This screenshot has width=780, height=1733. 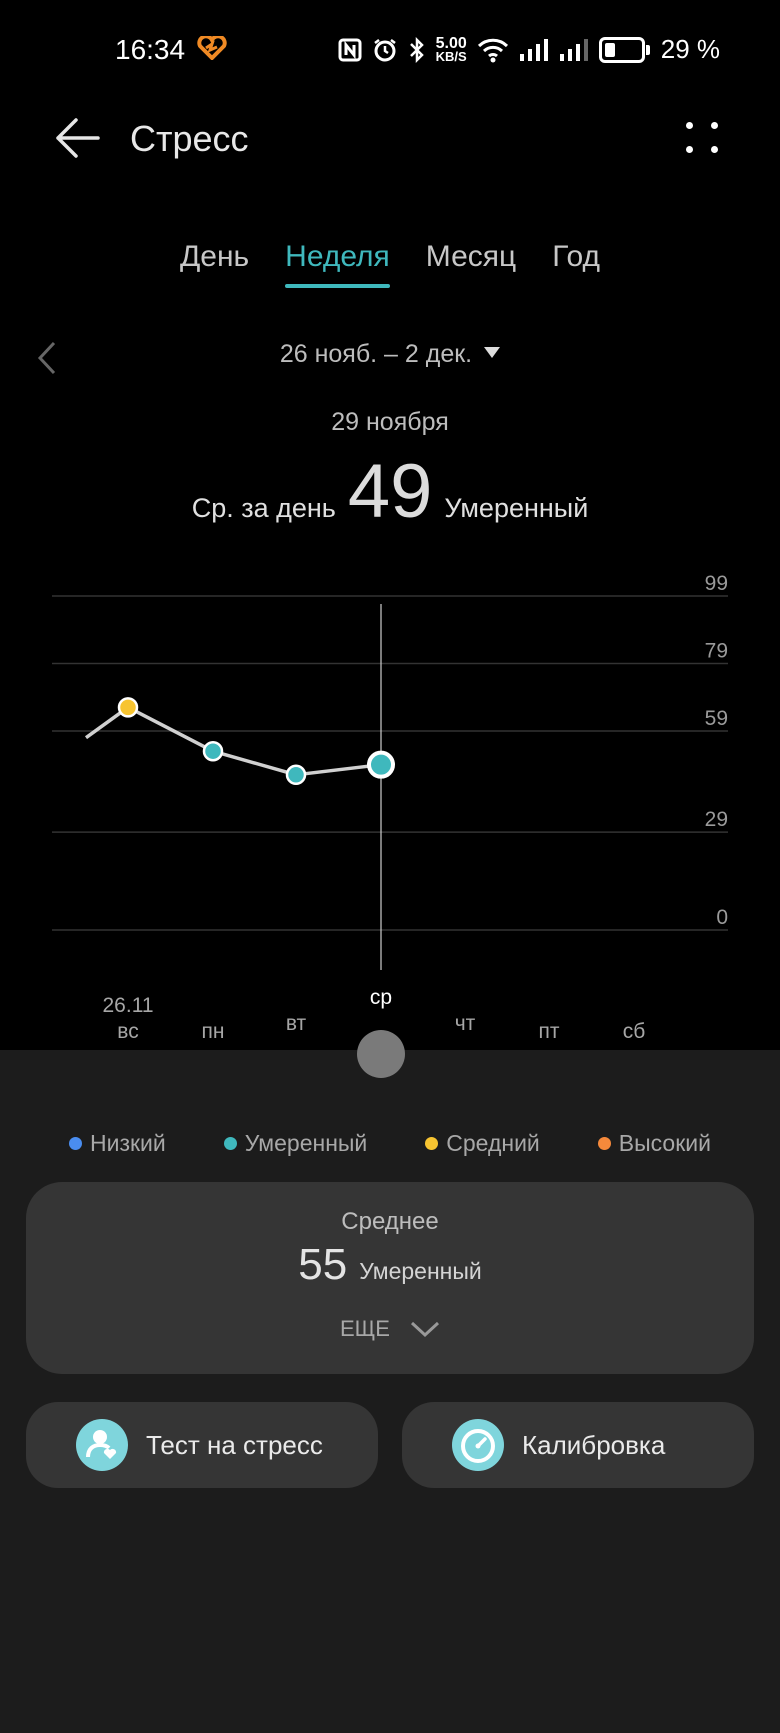 I want to click on alarm-icon, so click(x=384, y=49).